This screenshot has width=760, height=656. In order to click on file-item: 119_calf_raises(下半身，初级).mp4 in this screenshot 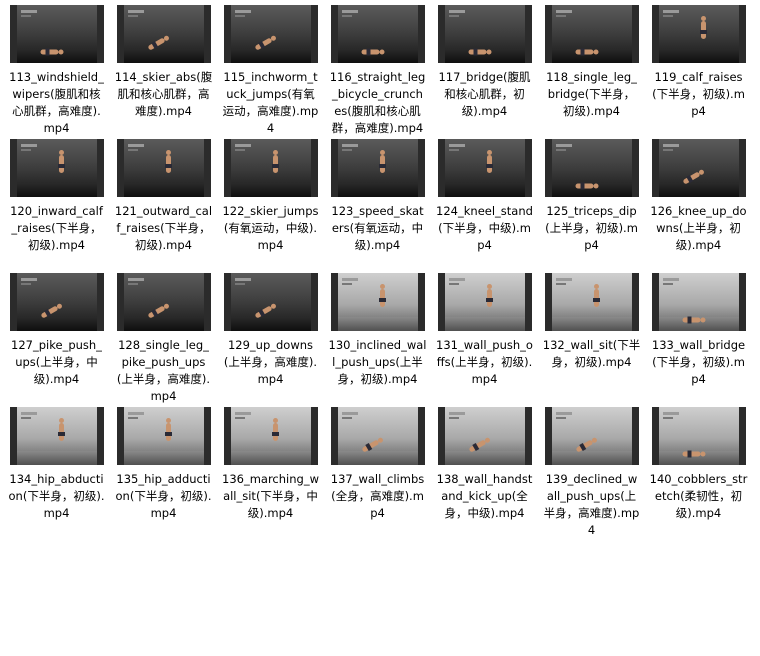, I will do `click(698, 70)`.